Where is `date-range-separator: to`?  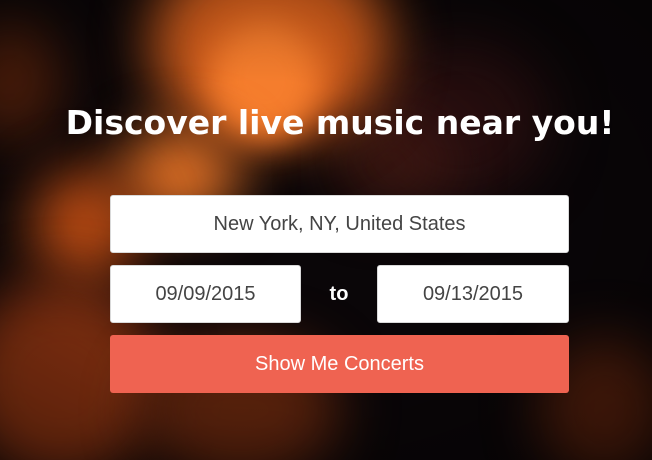 date-range-separator: to is located at coordinates (339, 294).